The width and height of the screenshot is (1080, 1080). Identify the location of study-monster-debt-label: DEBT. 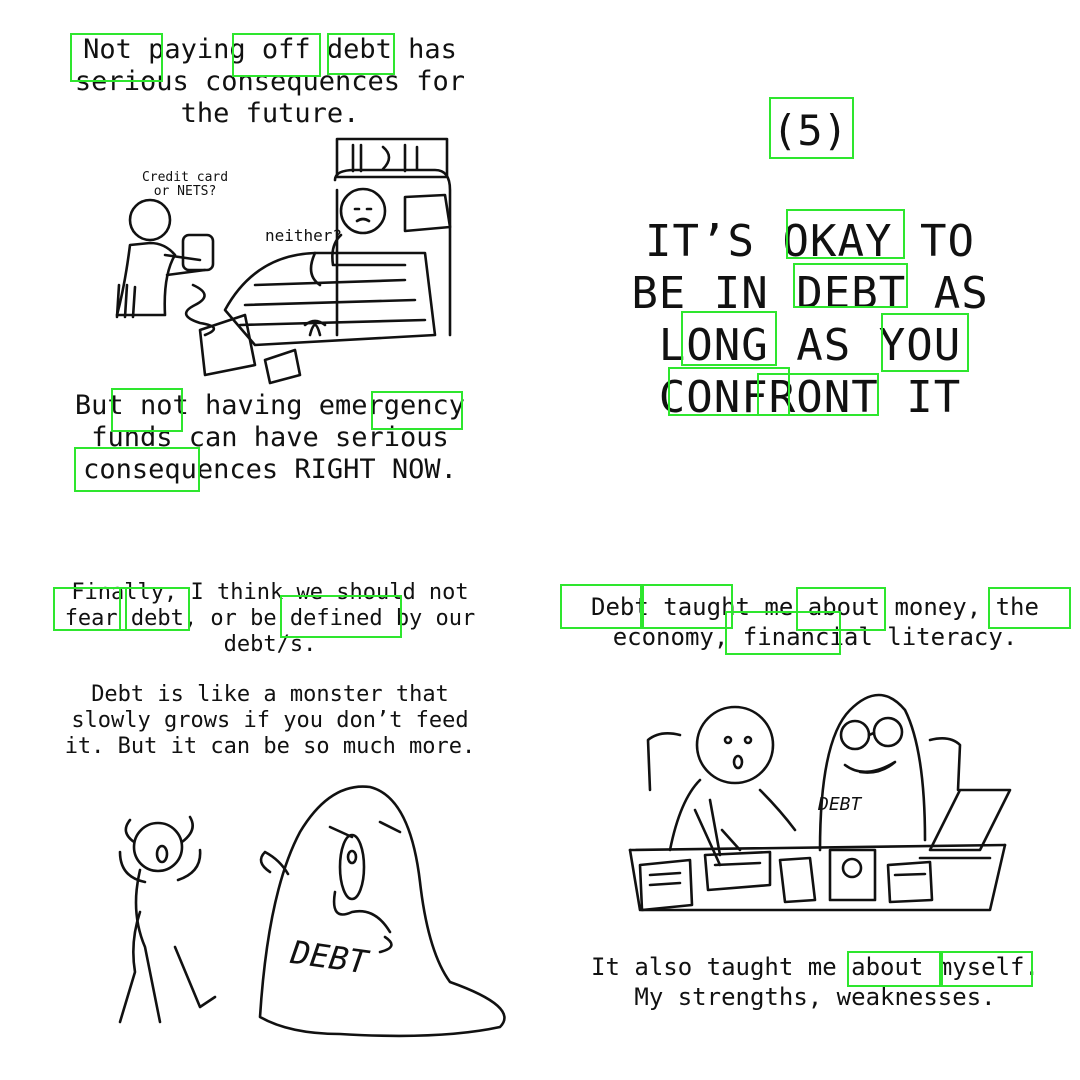
(840, 804).